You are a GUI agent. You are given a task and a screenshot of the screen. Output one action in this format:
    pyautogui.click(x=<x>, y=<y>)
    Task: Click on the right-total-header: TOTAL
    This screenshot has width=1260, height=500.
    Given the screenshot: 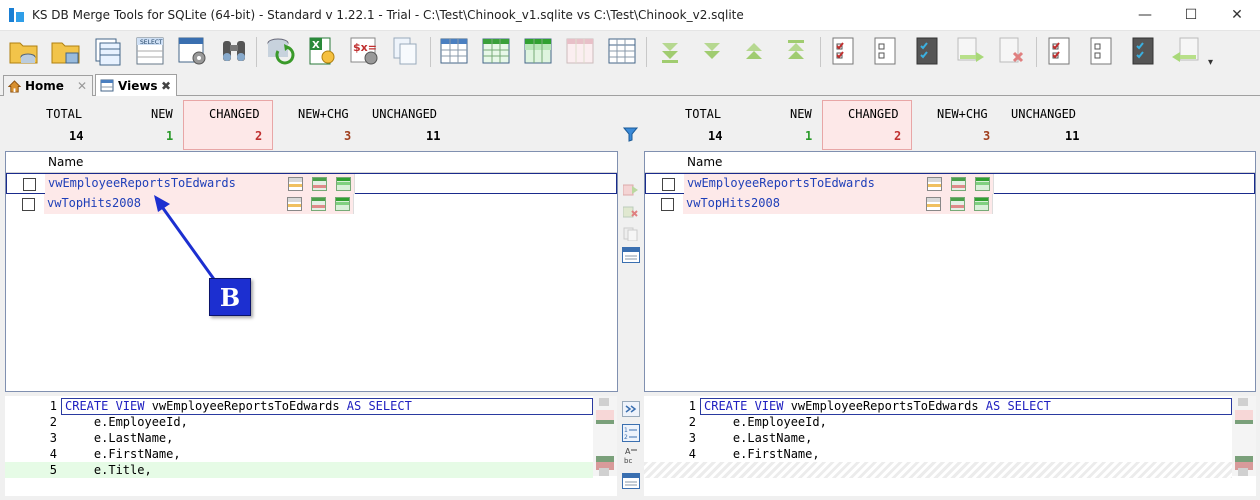 What is the action you would take?
    pyautogui.click(x=703, y=114)
    